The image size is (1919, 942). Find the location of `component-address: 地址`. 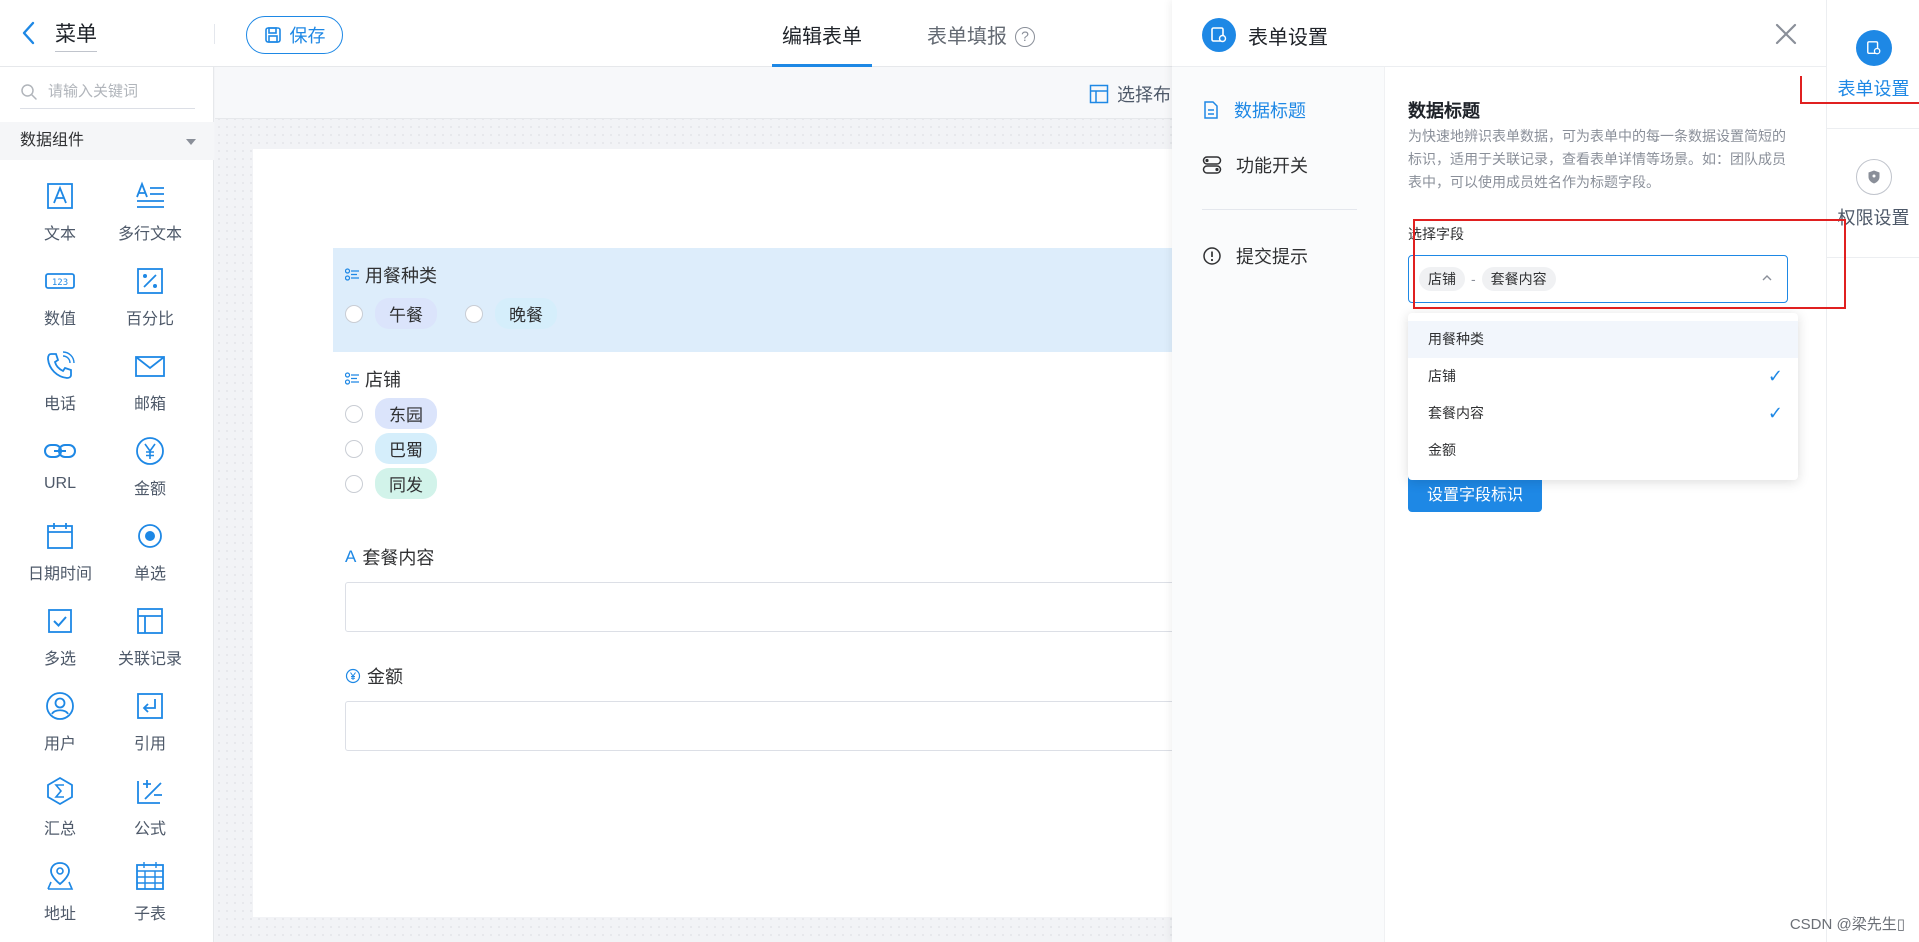

component-address: 地址 is located at coordinates (60, 893).